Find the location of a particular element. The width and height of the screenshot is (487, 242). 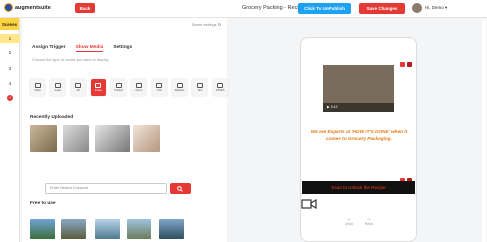

html5-icon is located at coordinates (220, 85).